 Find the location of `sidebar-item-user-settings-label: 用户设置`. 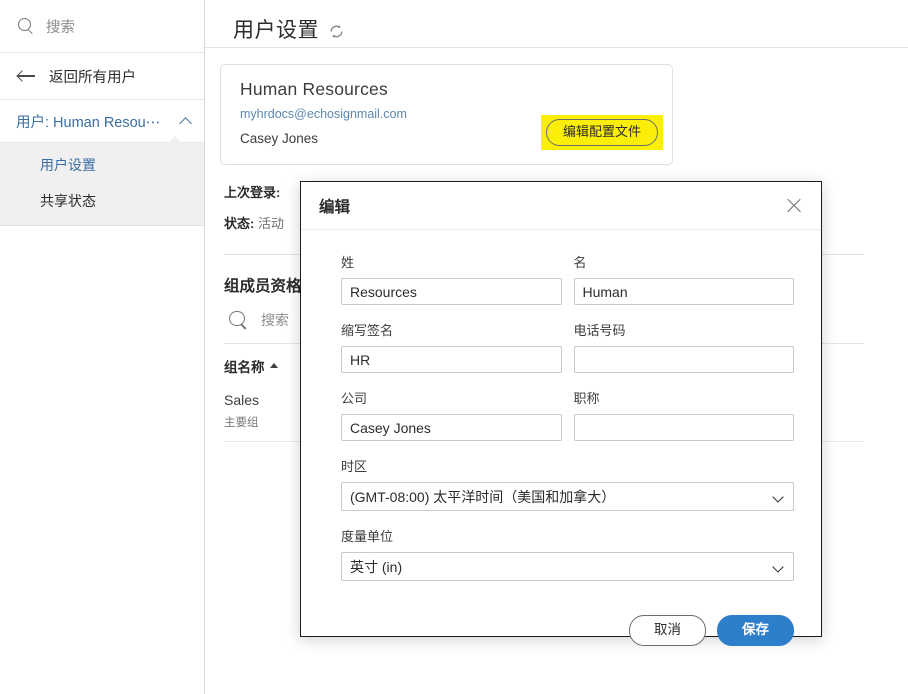

sidebar-item-user-settings-label: 用户设置 is located at coordinates (68, 165).